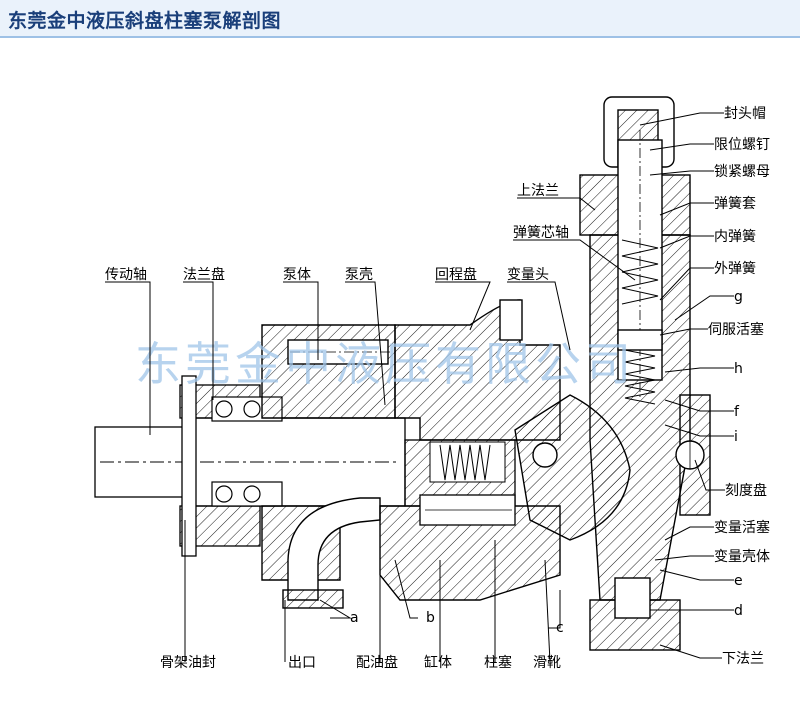 This screenshot has height=705, width=800. I want to click on label-upper-flange: 上法兰, so click(538, 191).